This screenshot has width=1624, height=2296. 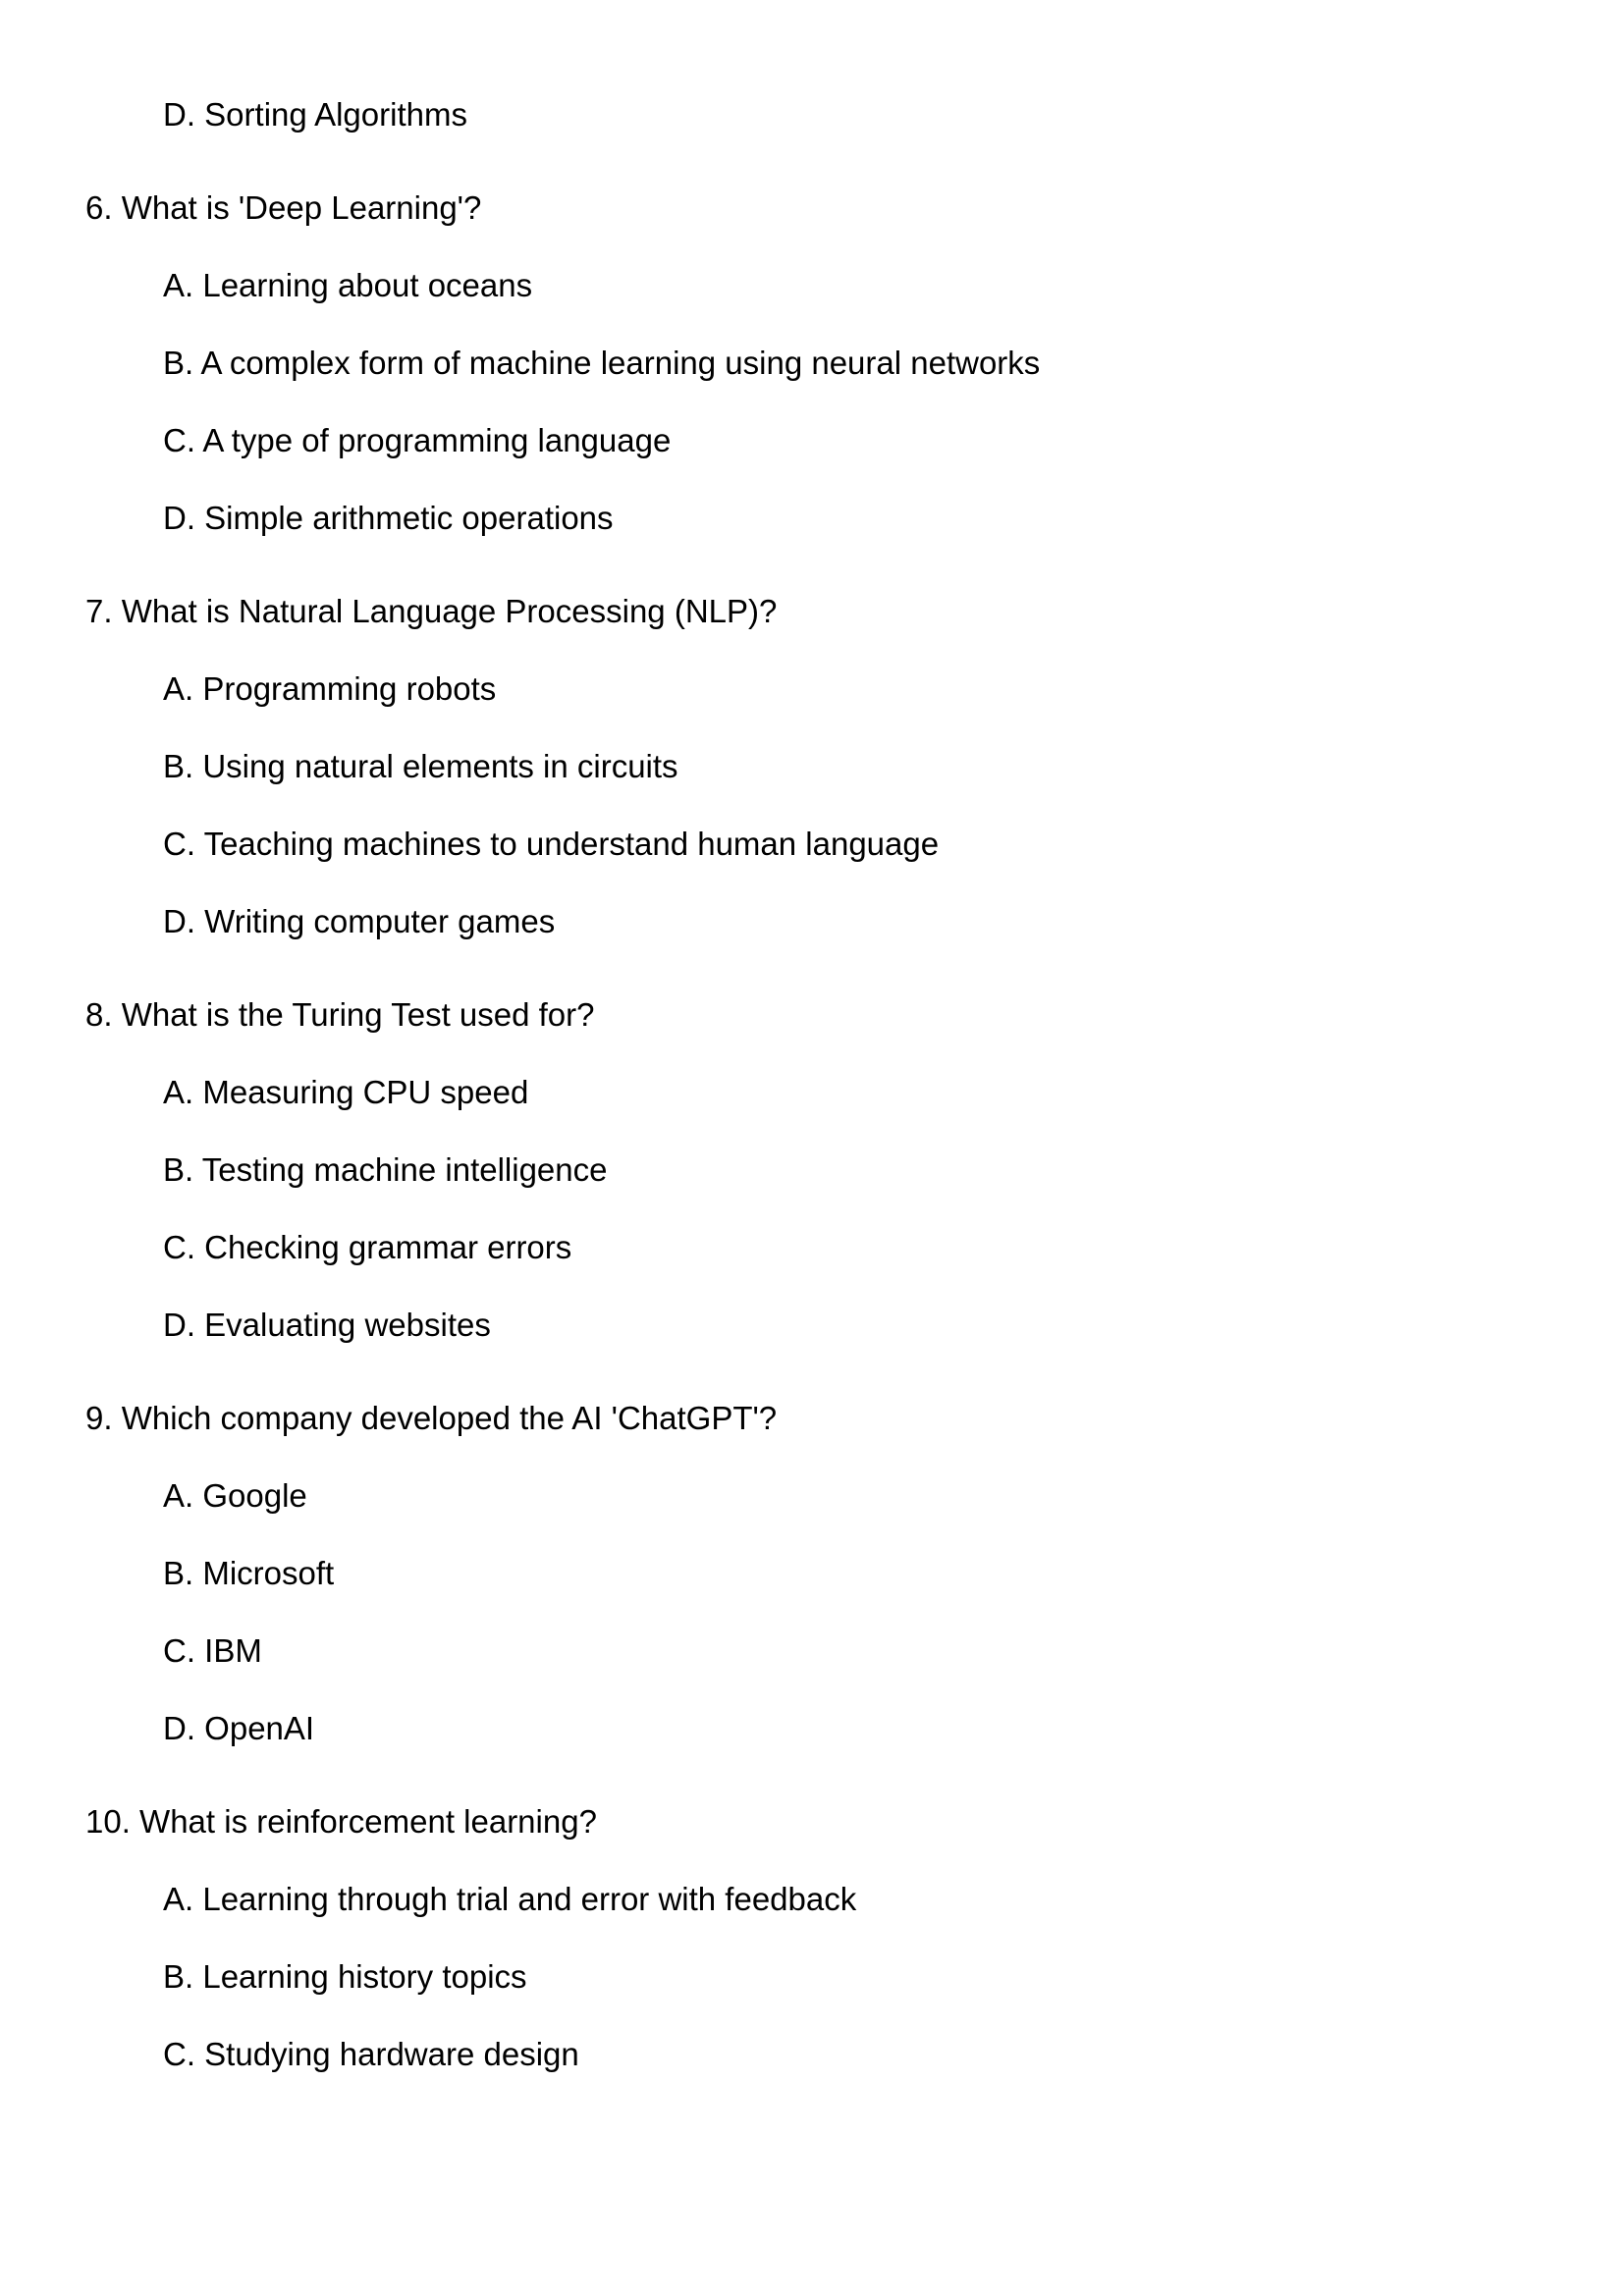 What do you see at coordinates (341, 1822) in the screenshot?
I see `question-10: 10. What is reinforcement learning?` at bounding box center [341, 1822].